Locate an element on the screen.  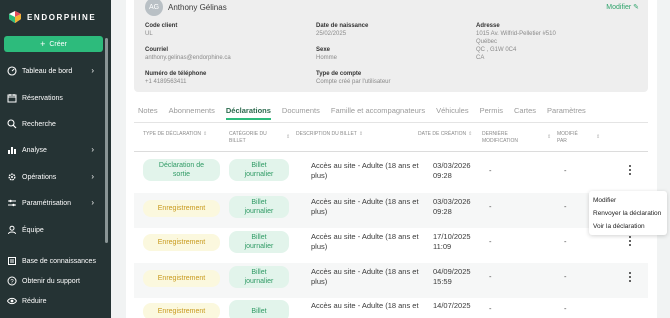
table-header-divider is located at coordinates (391, 151).